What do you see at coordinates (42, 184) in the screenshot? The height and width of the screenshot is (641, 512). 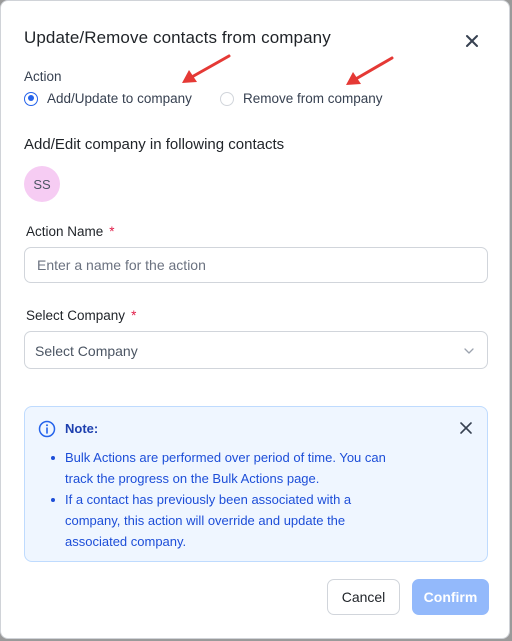 I see `avatar: SS` at bounding box center [42, 184].